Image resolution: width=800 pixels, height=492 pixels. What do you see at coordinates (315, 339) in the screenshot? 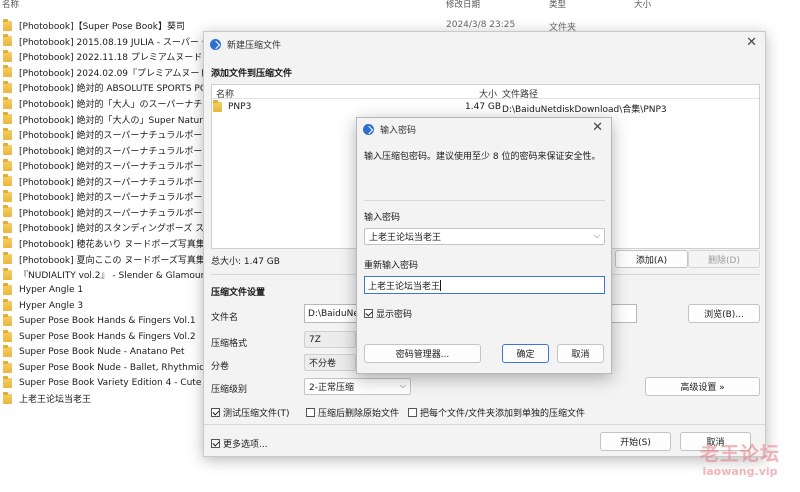
I see `format-select-value: 7Z` at bounding box center [315, 339].